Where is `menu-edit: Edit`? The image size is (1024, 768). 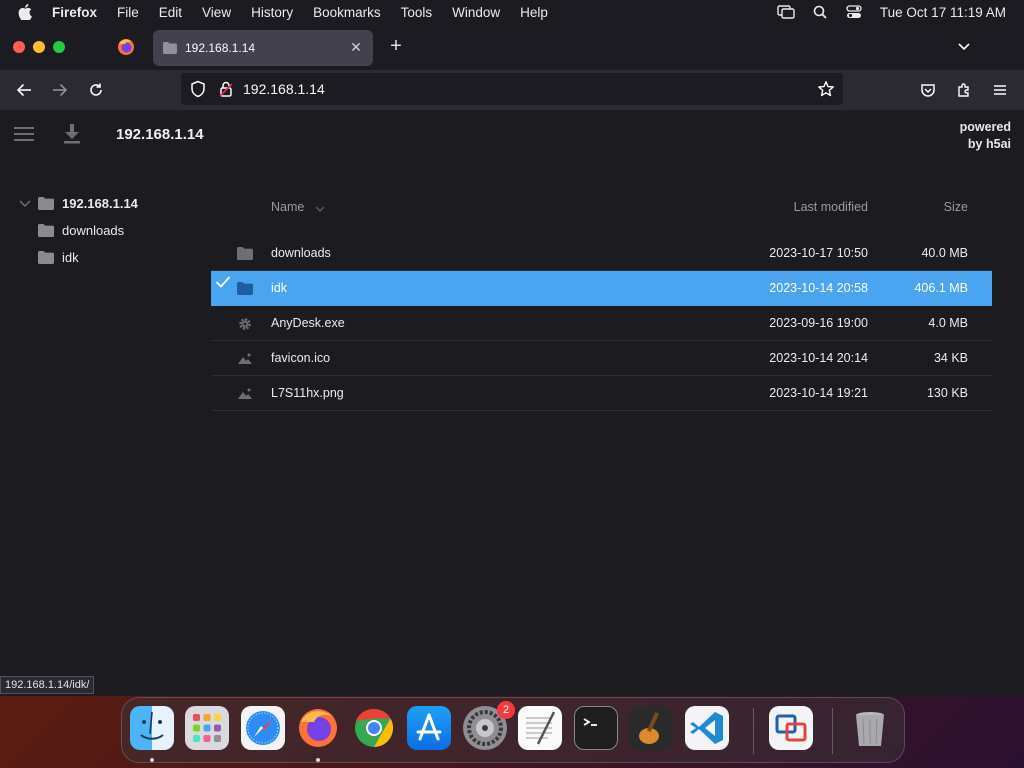
menu-edit: Edit is located at coordinates (170, 12).